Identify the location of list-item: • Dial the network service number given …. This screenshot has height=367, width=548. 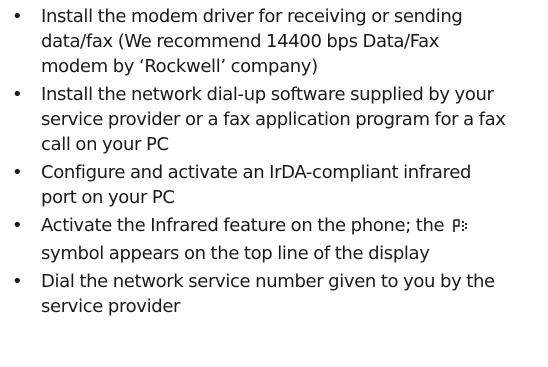
(274, 294).